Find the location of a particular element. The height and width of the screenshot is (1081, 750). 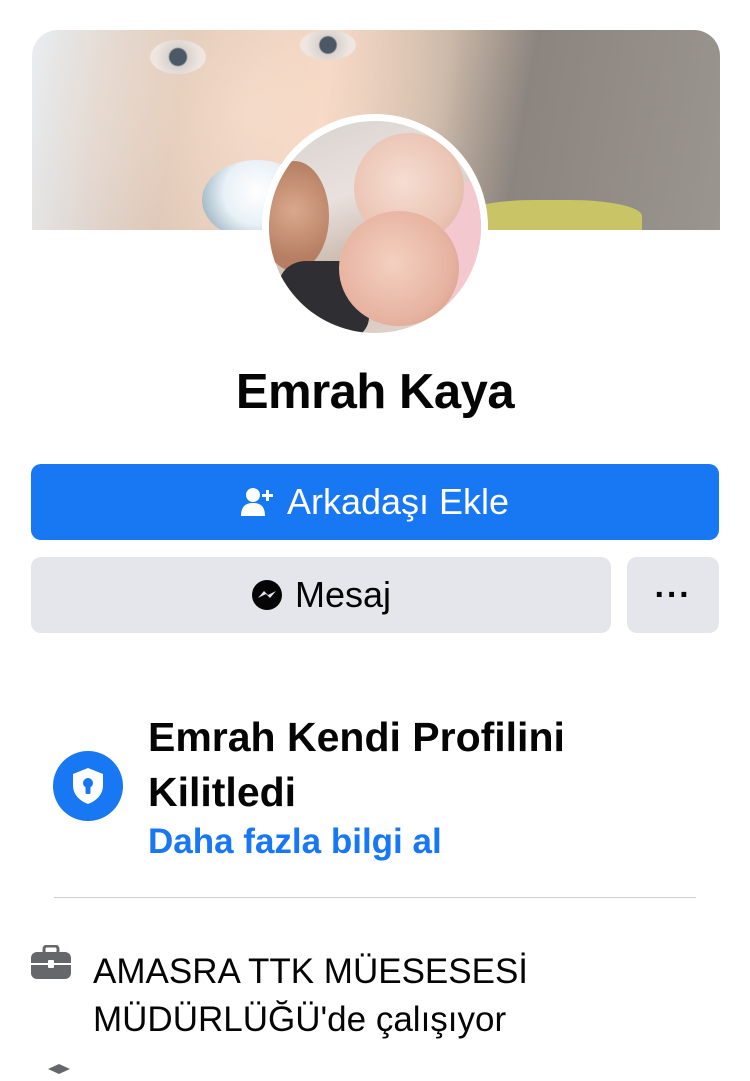

graduation-cap-icon is located at coordinates (59, 1069).